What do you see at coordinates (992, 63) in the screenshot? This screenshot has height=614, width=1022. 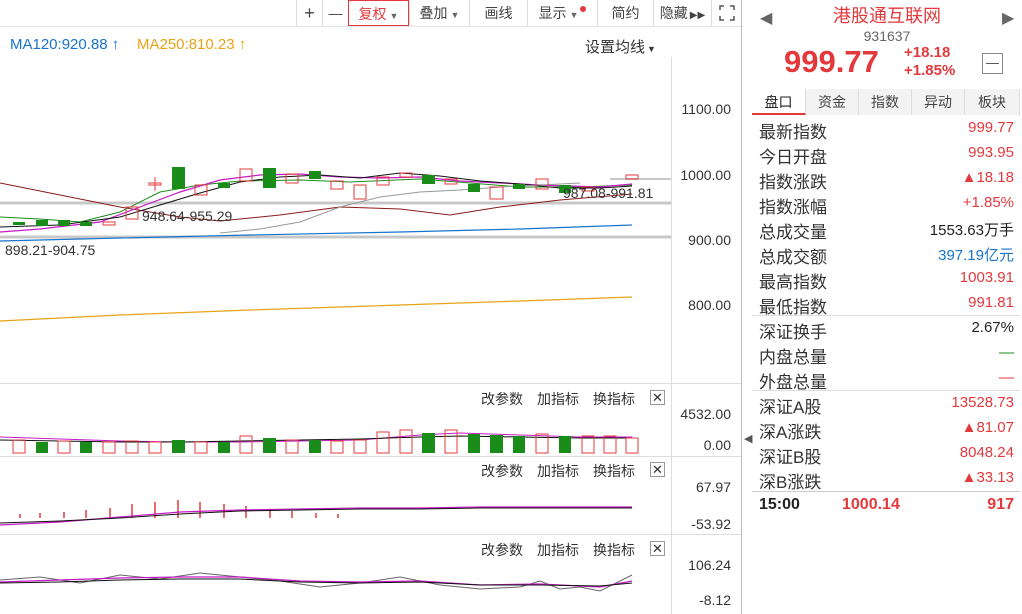 I see `collapse-button: —` at bounding box center [992, 63].